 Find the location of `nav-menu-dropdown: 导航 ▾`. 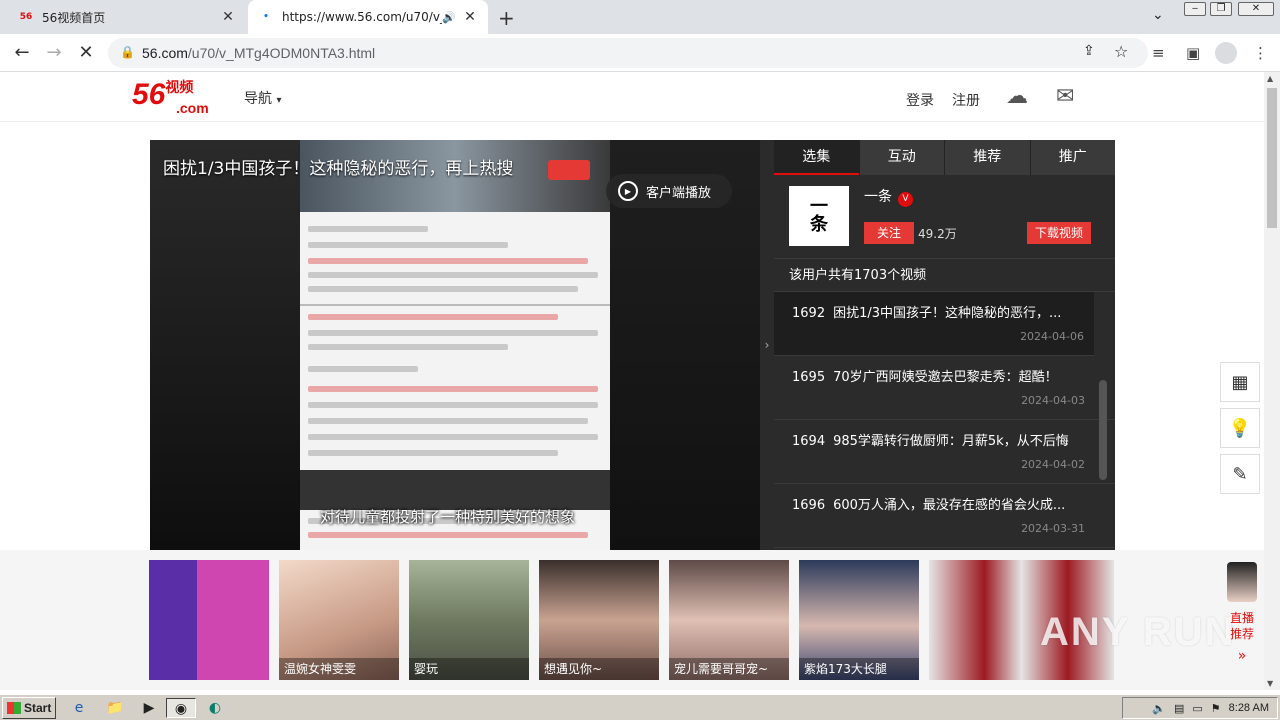

nav-menu-dropdown: 导航 ▾ is located at coordinates (262, 98).